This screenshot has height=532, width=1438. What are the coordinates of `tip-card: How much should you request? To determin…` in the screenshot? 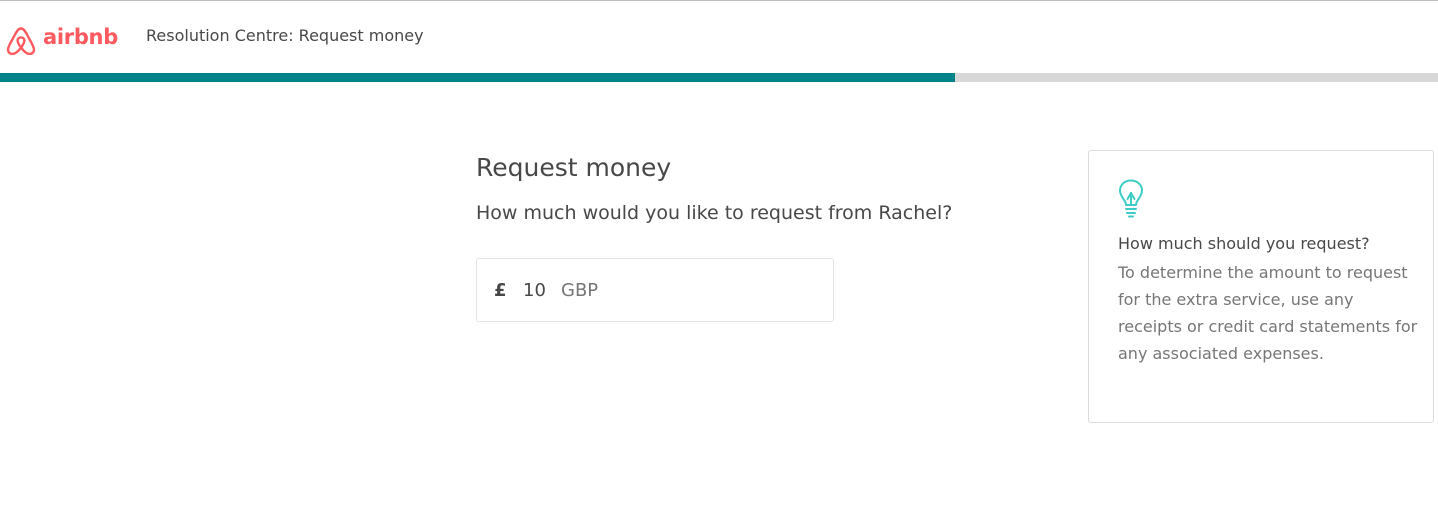 It's located at (1261, 286).